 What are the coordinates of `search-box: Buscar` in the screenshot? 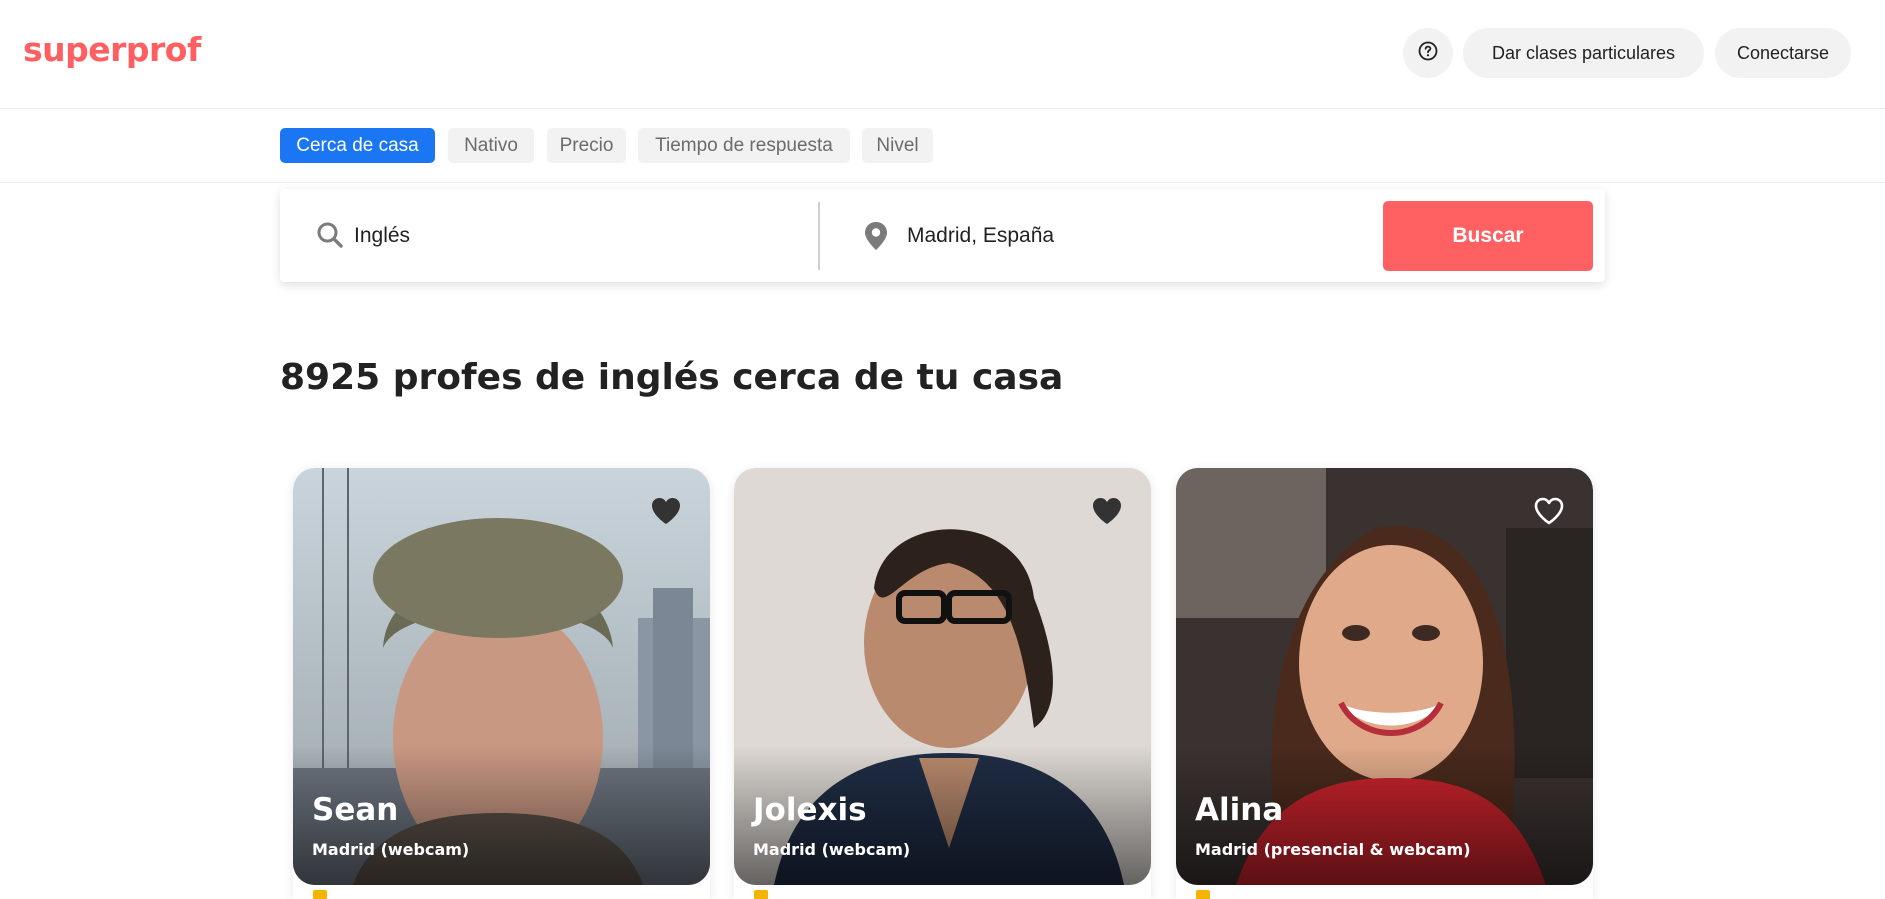 It's located at (942, 235).